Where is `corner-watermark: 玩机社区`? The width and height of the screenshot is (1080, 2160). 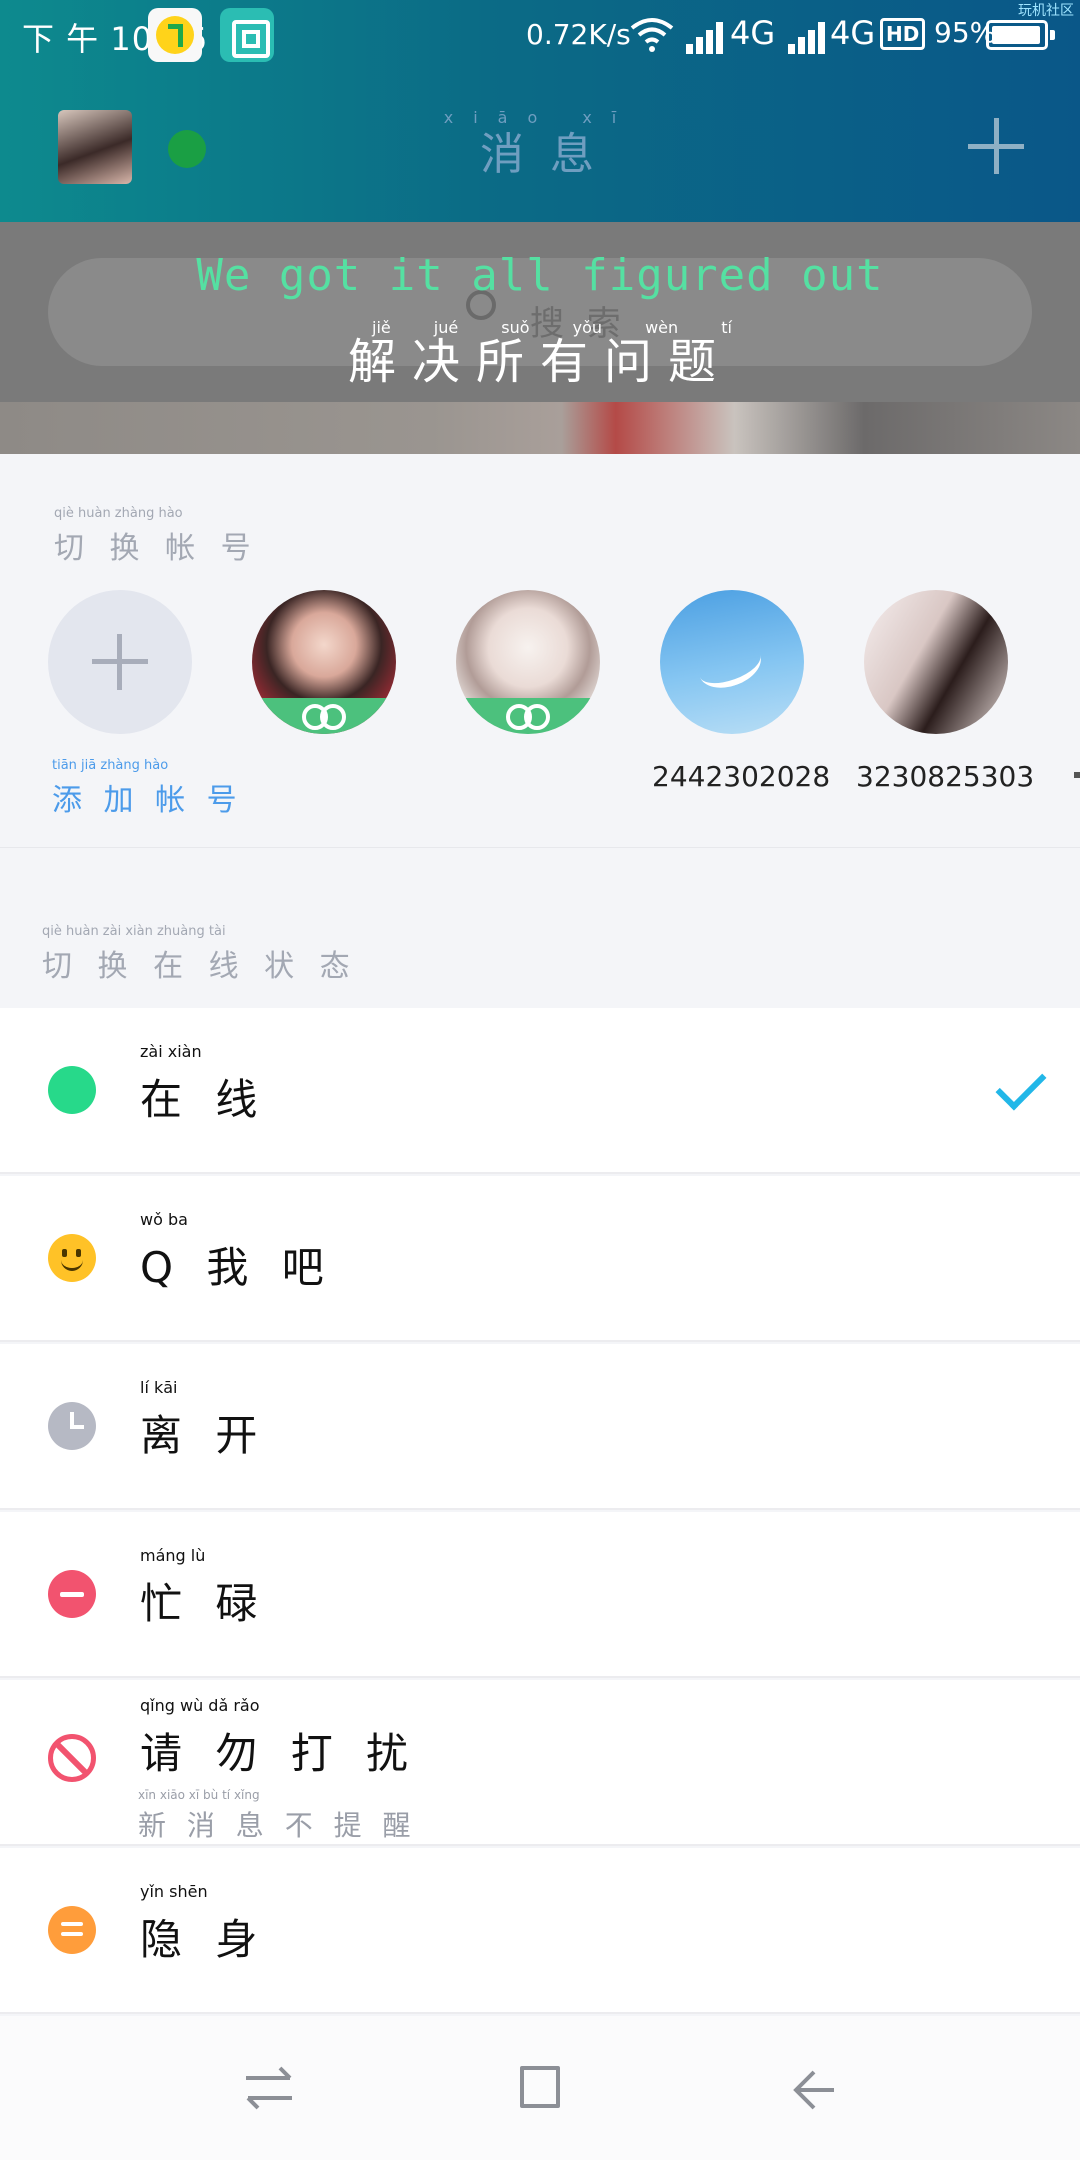
corner-watermark: 玩机社区 is located at coordinates (1046, 11).